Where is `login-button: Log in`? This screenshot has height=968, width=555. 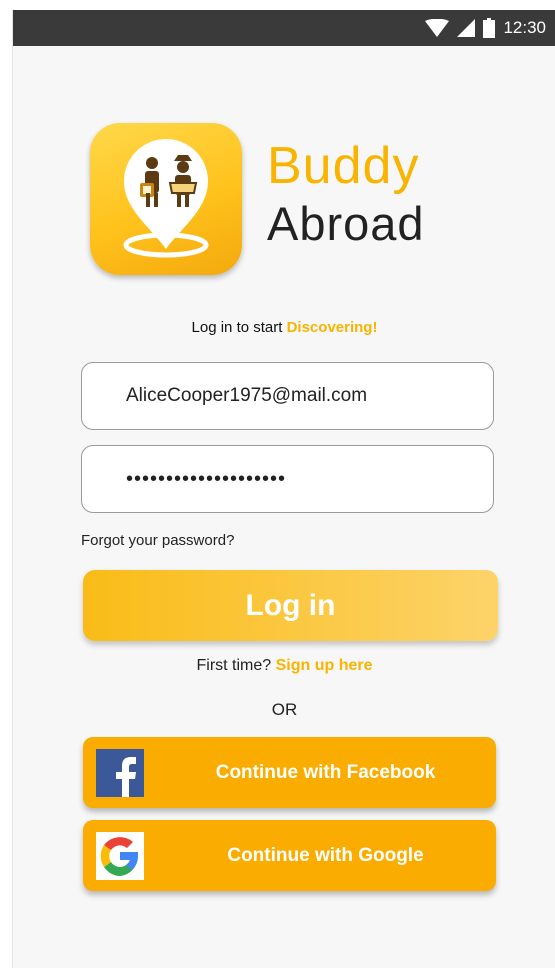
login-button: Log in is located at coordinates (290, 605).